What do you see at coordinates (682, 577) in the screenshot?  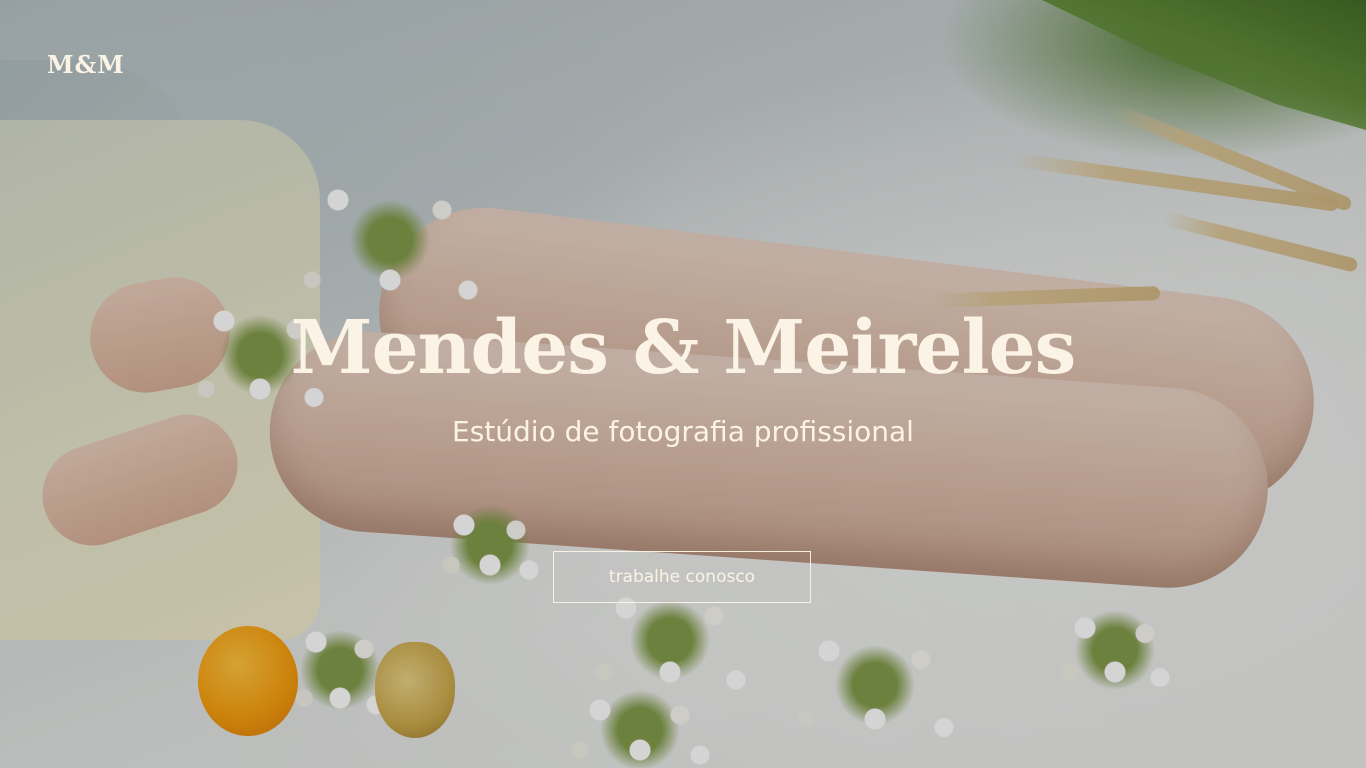 I see `work-with-us-button: trabalhe conosco` at bounding box center [682, 577].